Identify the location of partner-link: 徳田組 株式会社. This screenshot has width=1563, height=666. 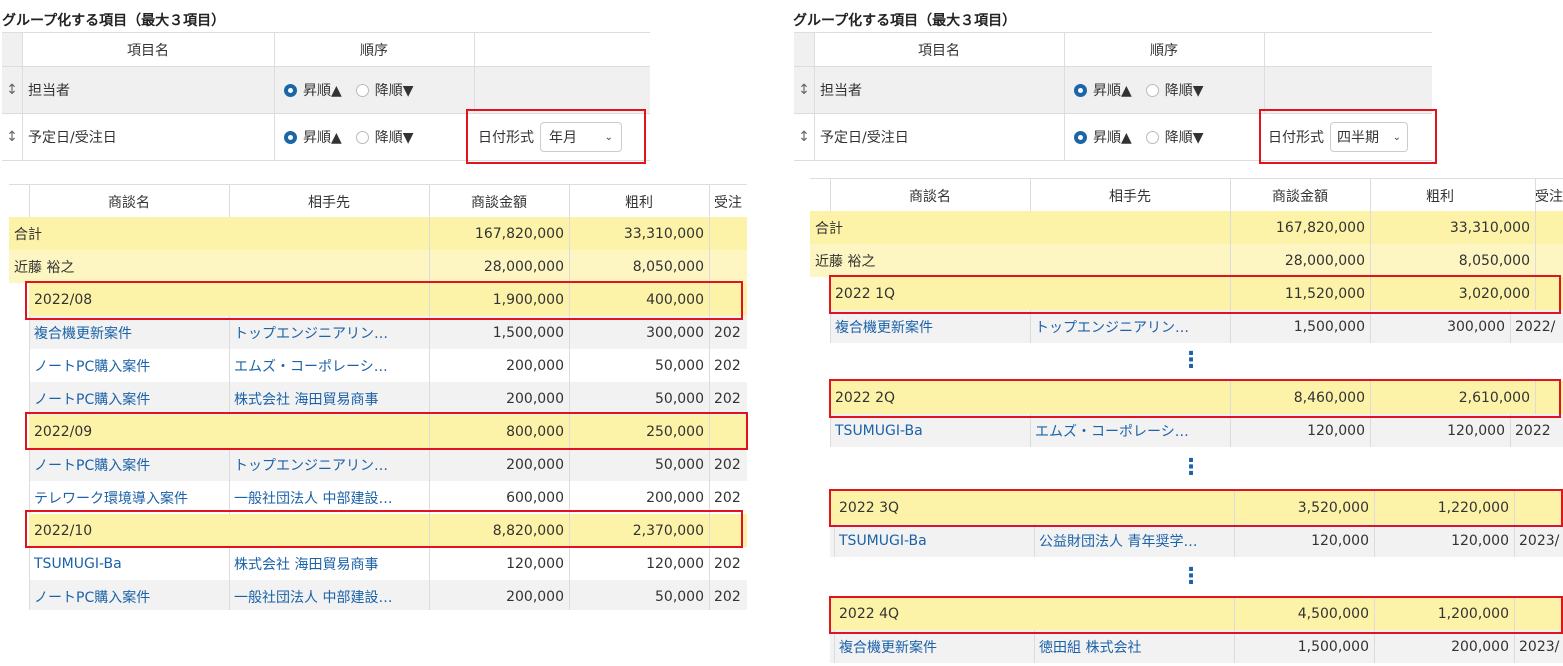
(1134, 646).